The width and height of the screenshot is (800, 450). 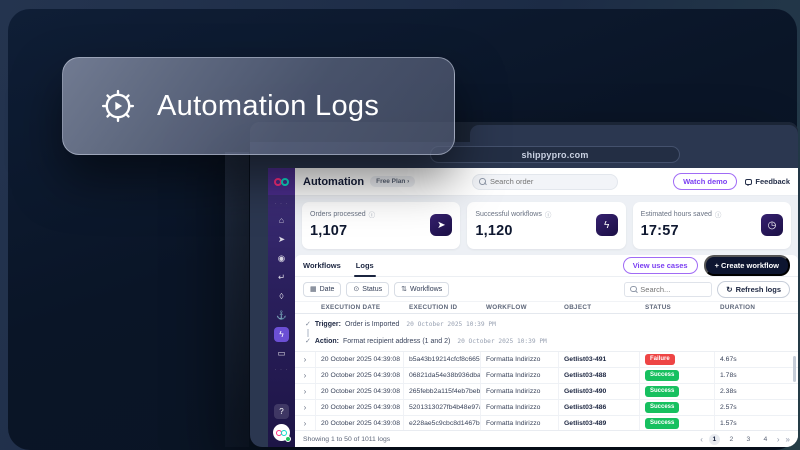 I want to click on shippypro-logo-tile, so click(x=281, y=181).